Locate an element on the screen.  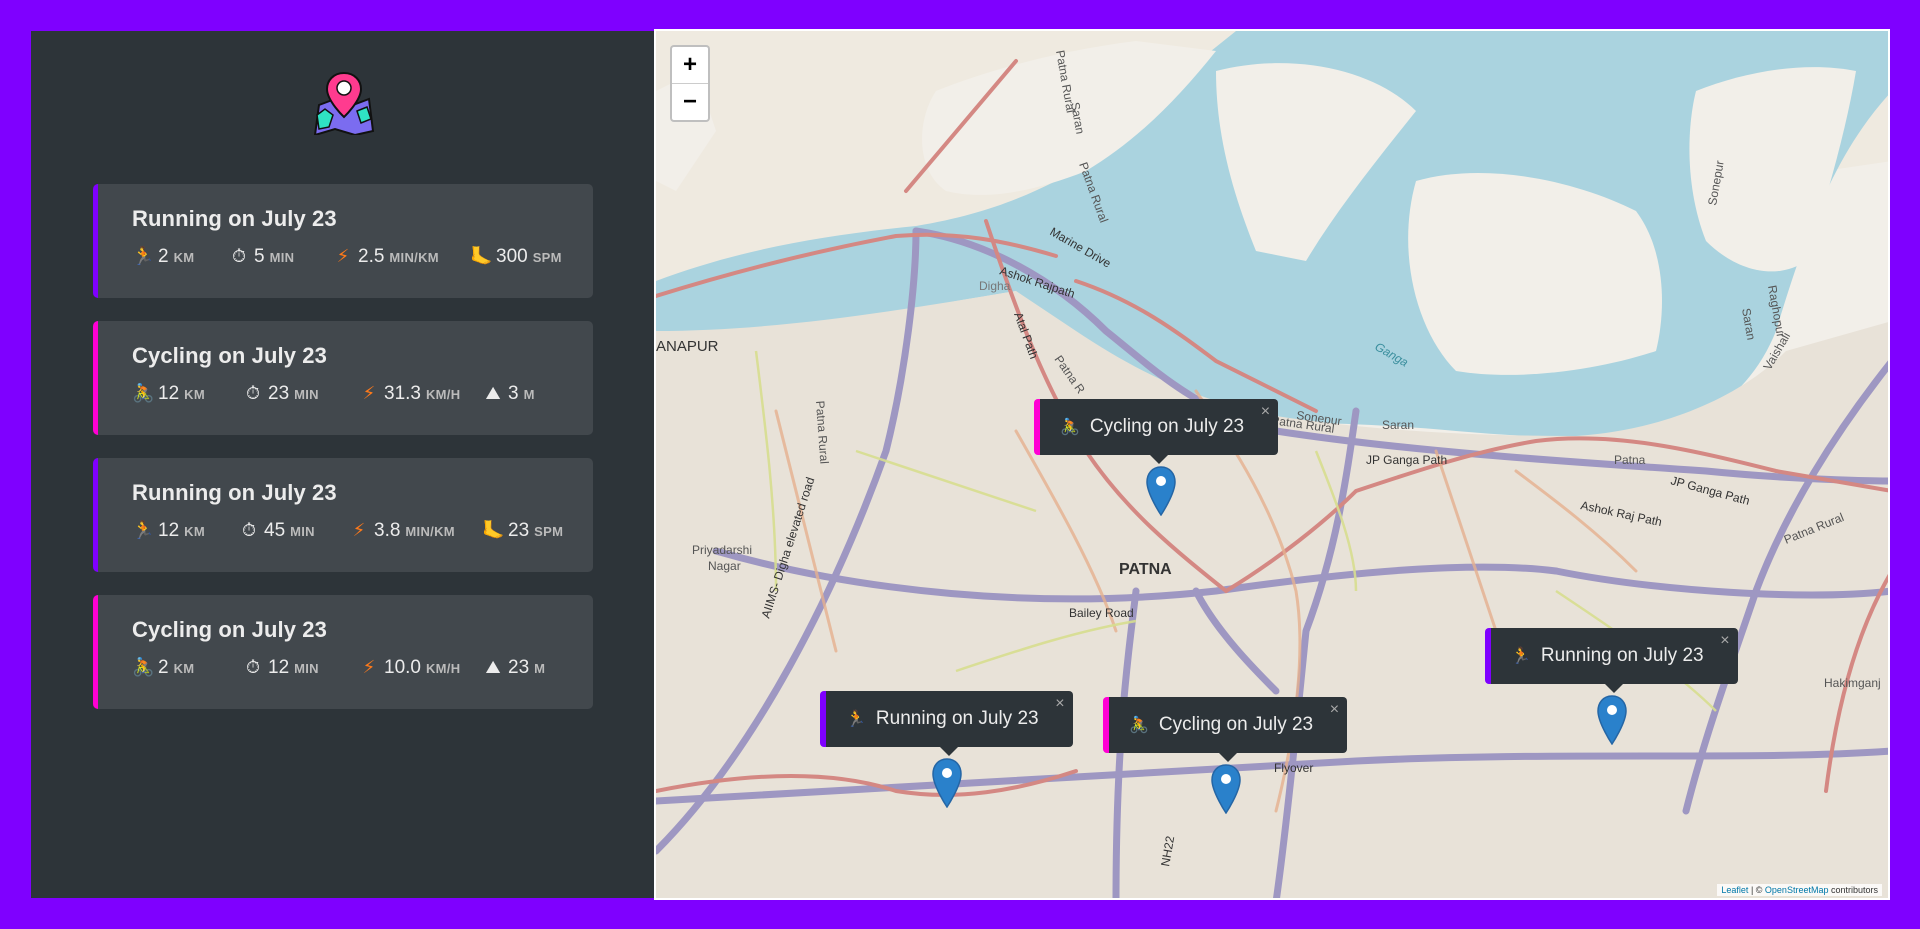
map-label-digha: Digha is located at coordinates (995, 286).